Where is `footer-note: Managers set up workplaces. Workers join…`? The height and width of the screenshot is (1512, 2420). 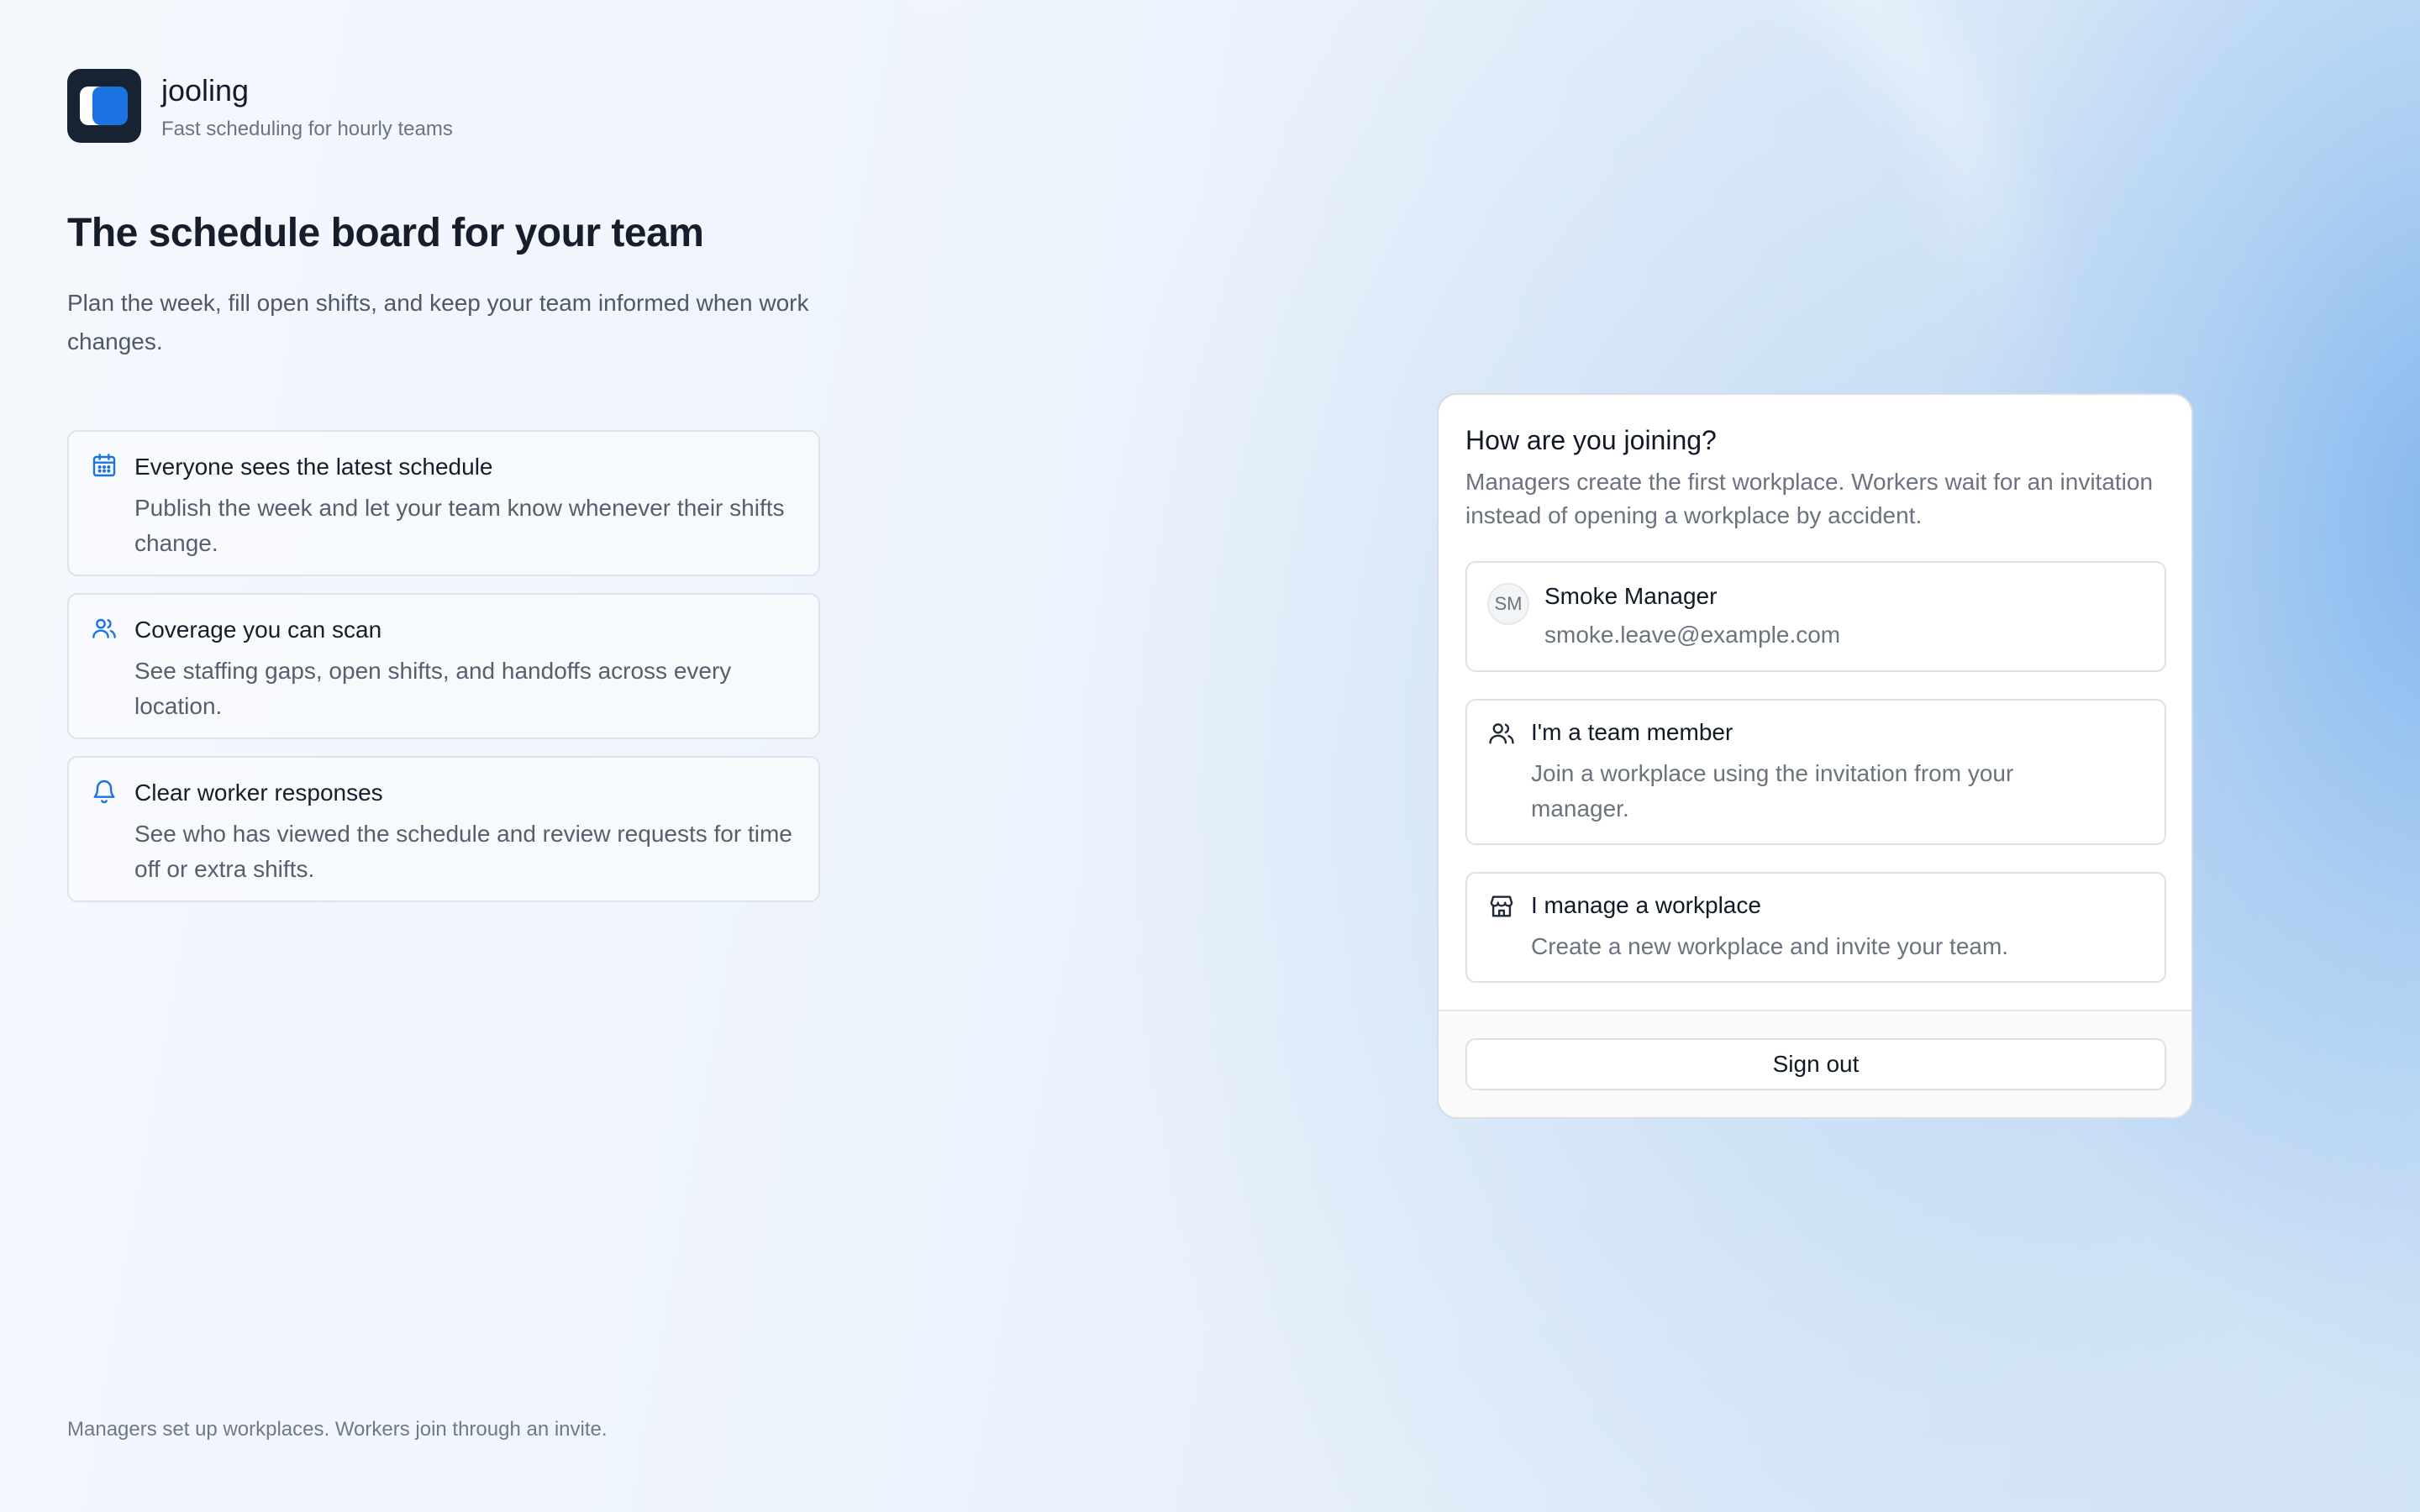 footer-note: Managers set up workplaces. Workers join… is located at coordinates (337, 1429).